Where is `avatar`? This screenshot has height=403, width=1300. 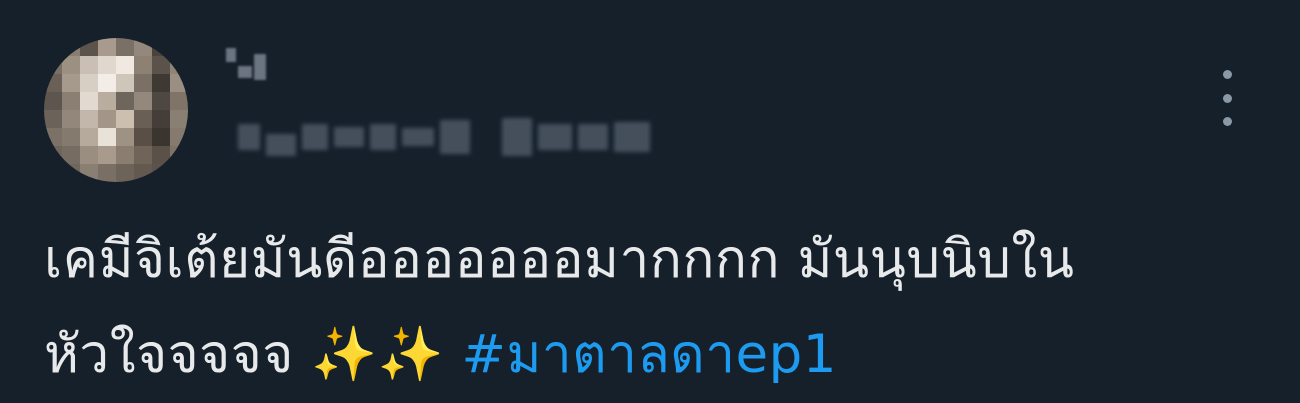
avatar is located at coordinates (116, 110).